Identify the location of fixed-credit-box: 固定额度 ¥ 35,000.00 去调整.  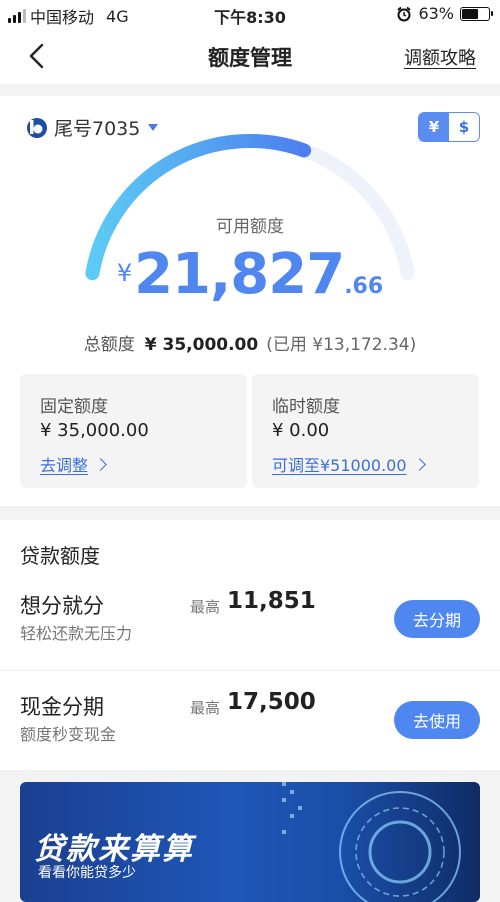
(133, 431).